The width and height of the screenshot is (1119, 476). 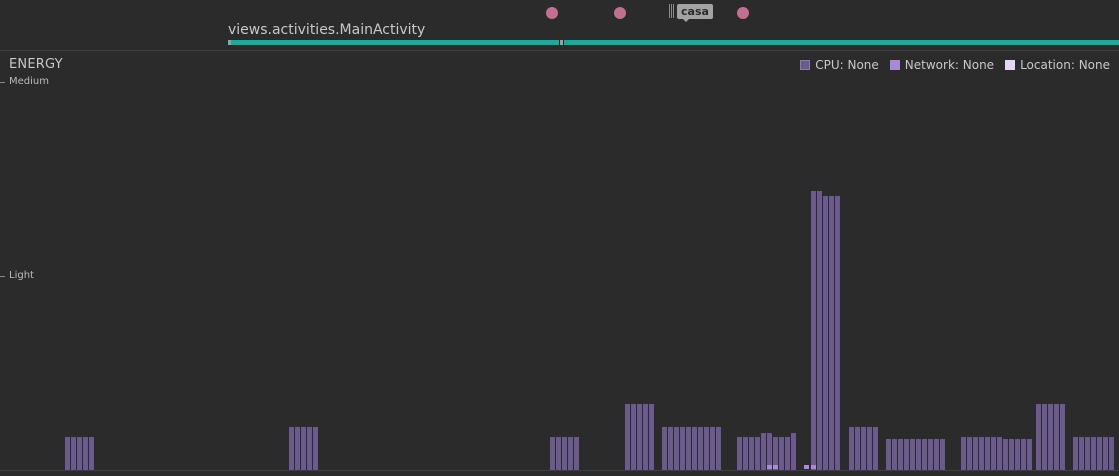 I want to click on axis-tick-light, so click(x=2, y=276).